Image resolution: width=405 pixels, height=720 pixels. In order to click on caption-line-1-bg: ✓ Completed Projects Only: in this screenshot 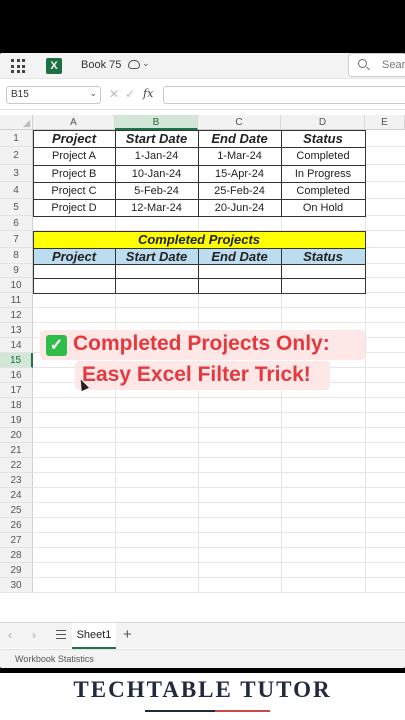, I will do `click(202, 345)`.